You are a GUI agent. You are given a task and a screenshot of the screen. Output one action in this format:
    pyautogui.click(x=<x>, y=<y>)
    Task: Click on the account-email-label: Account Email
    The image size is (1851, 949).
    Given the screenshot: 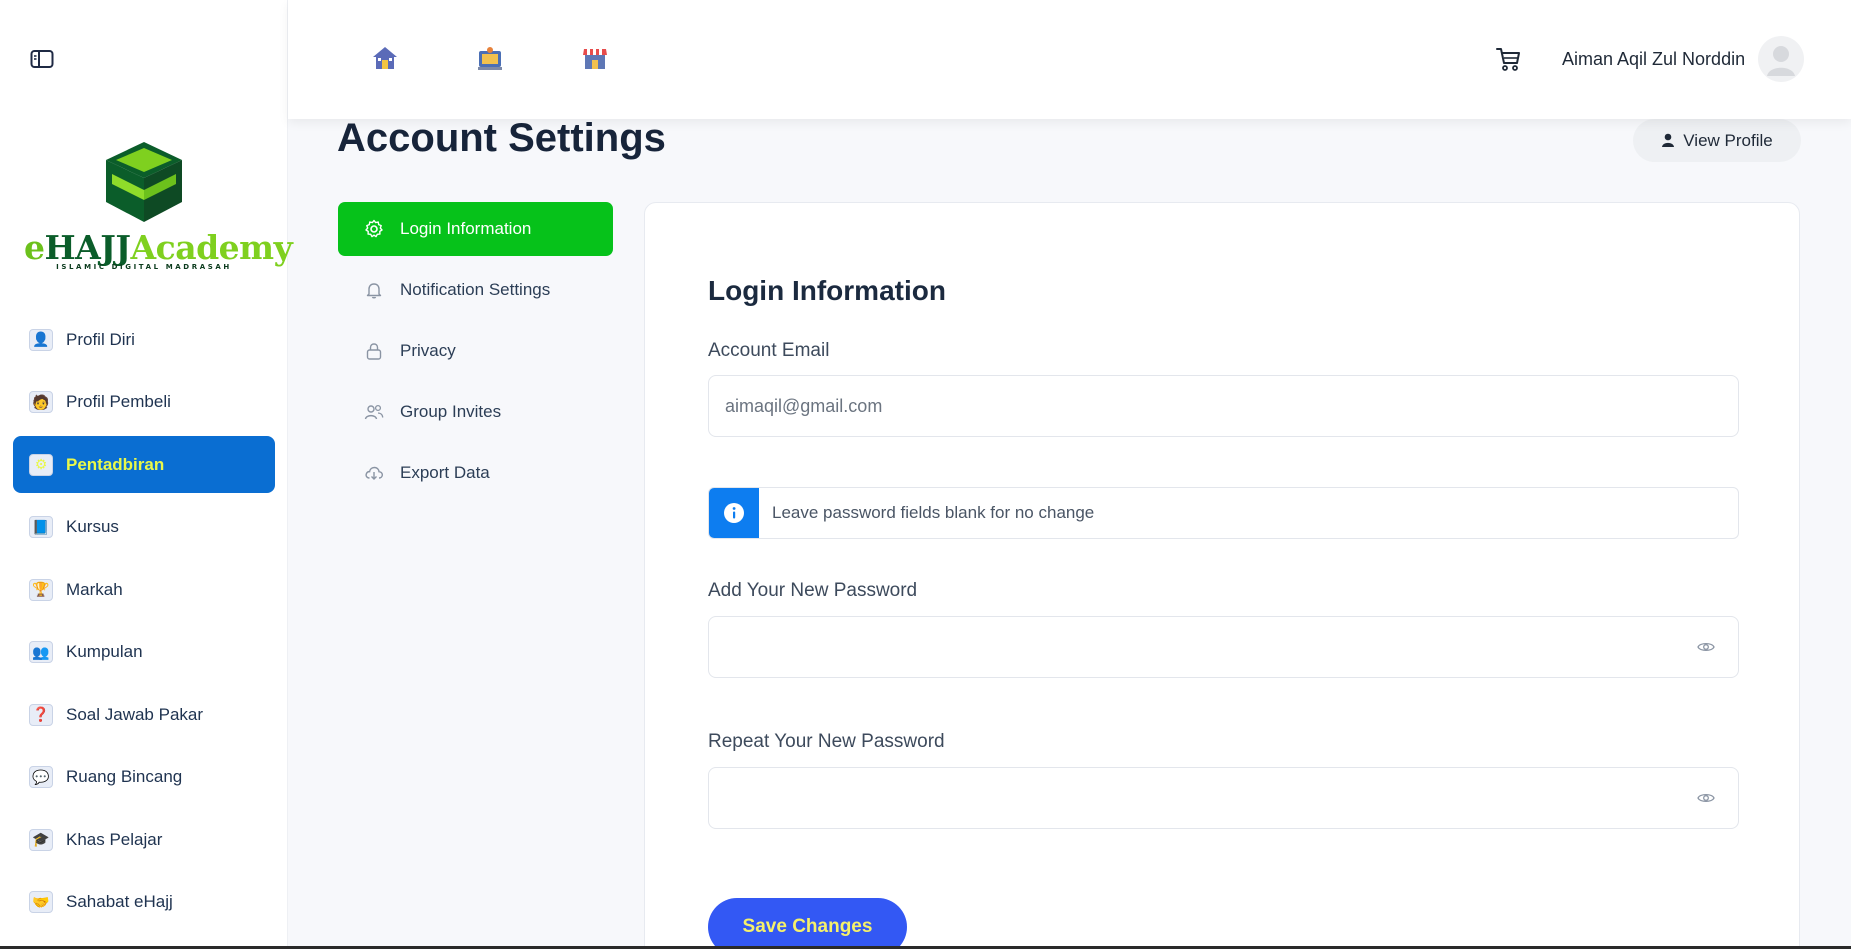 What is the action you would take?
    pyautogui.click(x=769, y=350)
    